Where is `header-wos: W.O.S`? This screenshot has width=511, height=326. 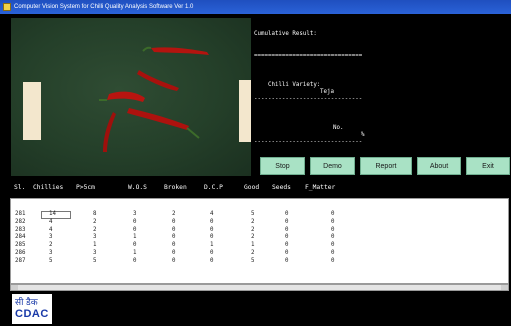
header-wos: W.O.S is located at coordinates (137, 187).